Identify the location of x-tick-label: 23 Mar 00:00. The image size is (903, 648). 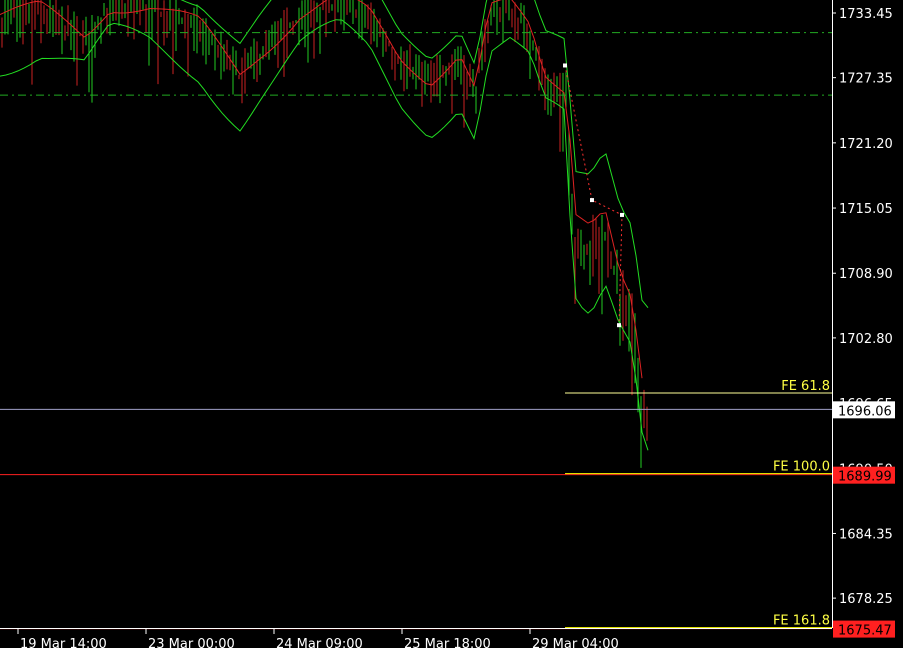
(191, 642).